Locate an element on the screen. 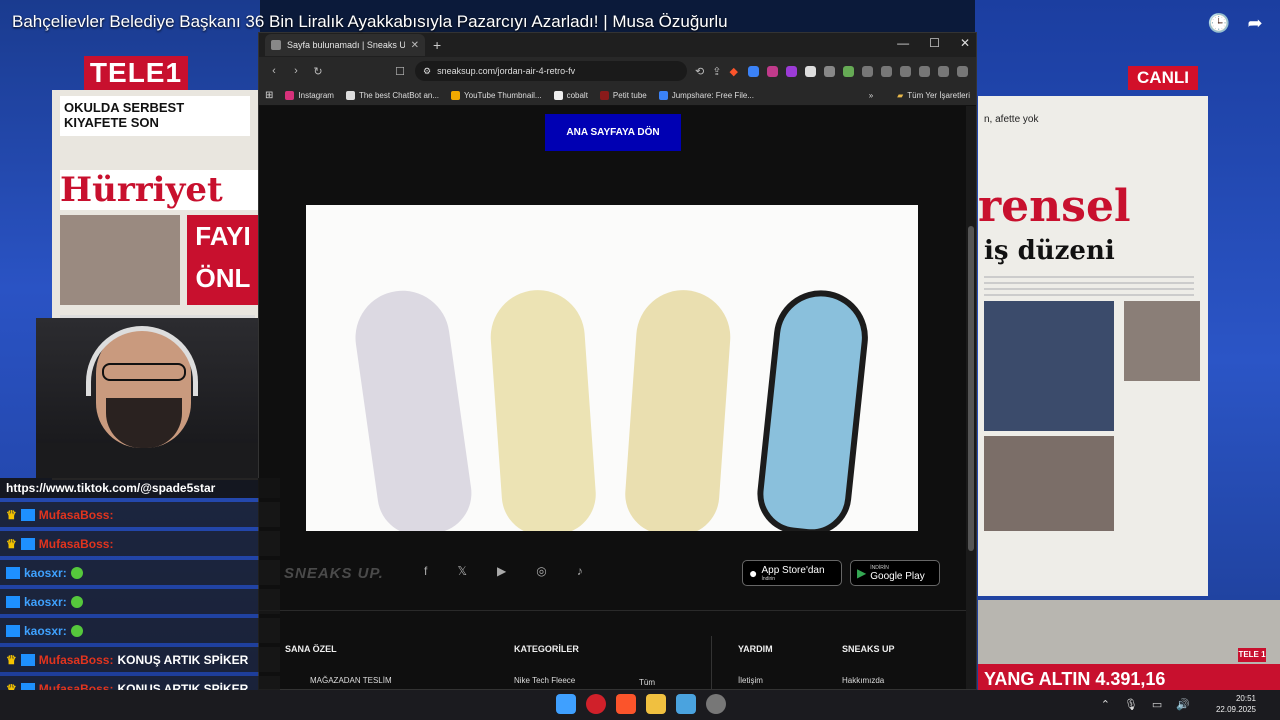  network-icon: ▭ is located at coordinates (1157, 704).